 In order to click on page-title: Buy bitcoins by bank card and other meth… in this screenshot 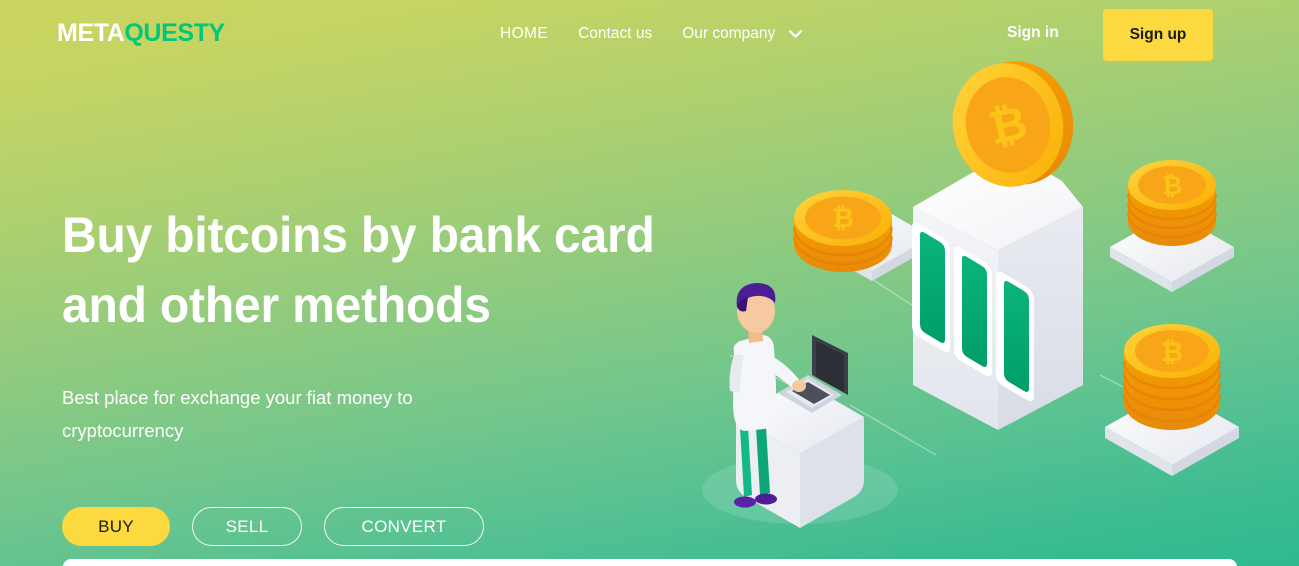, I will do `click(388, 270)`.